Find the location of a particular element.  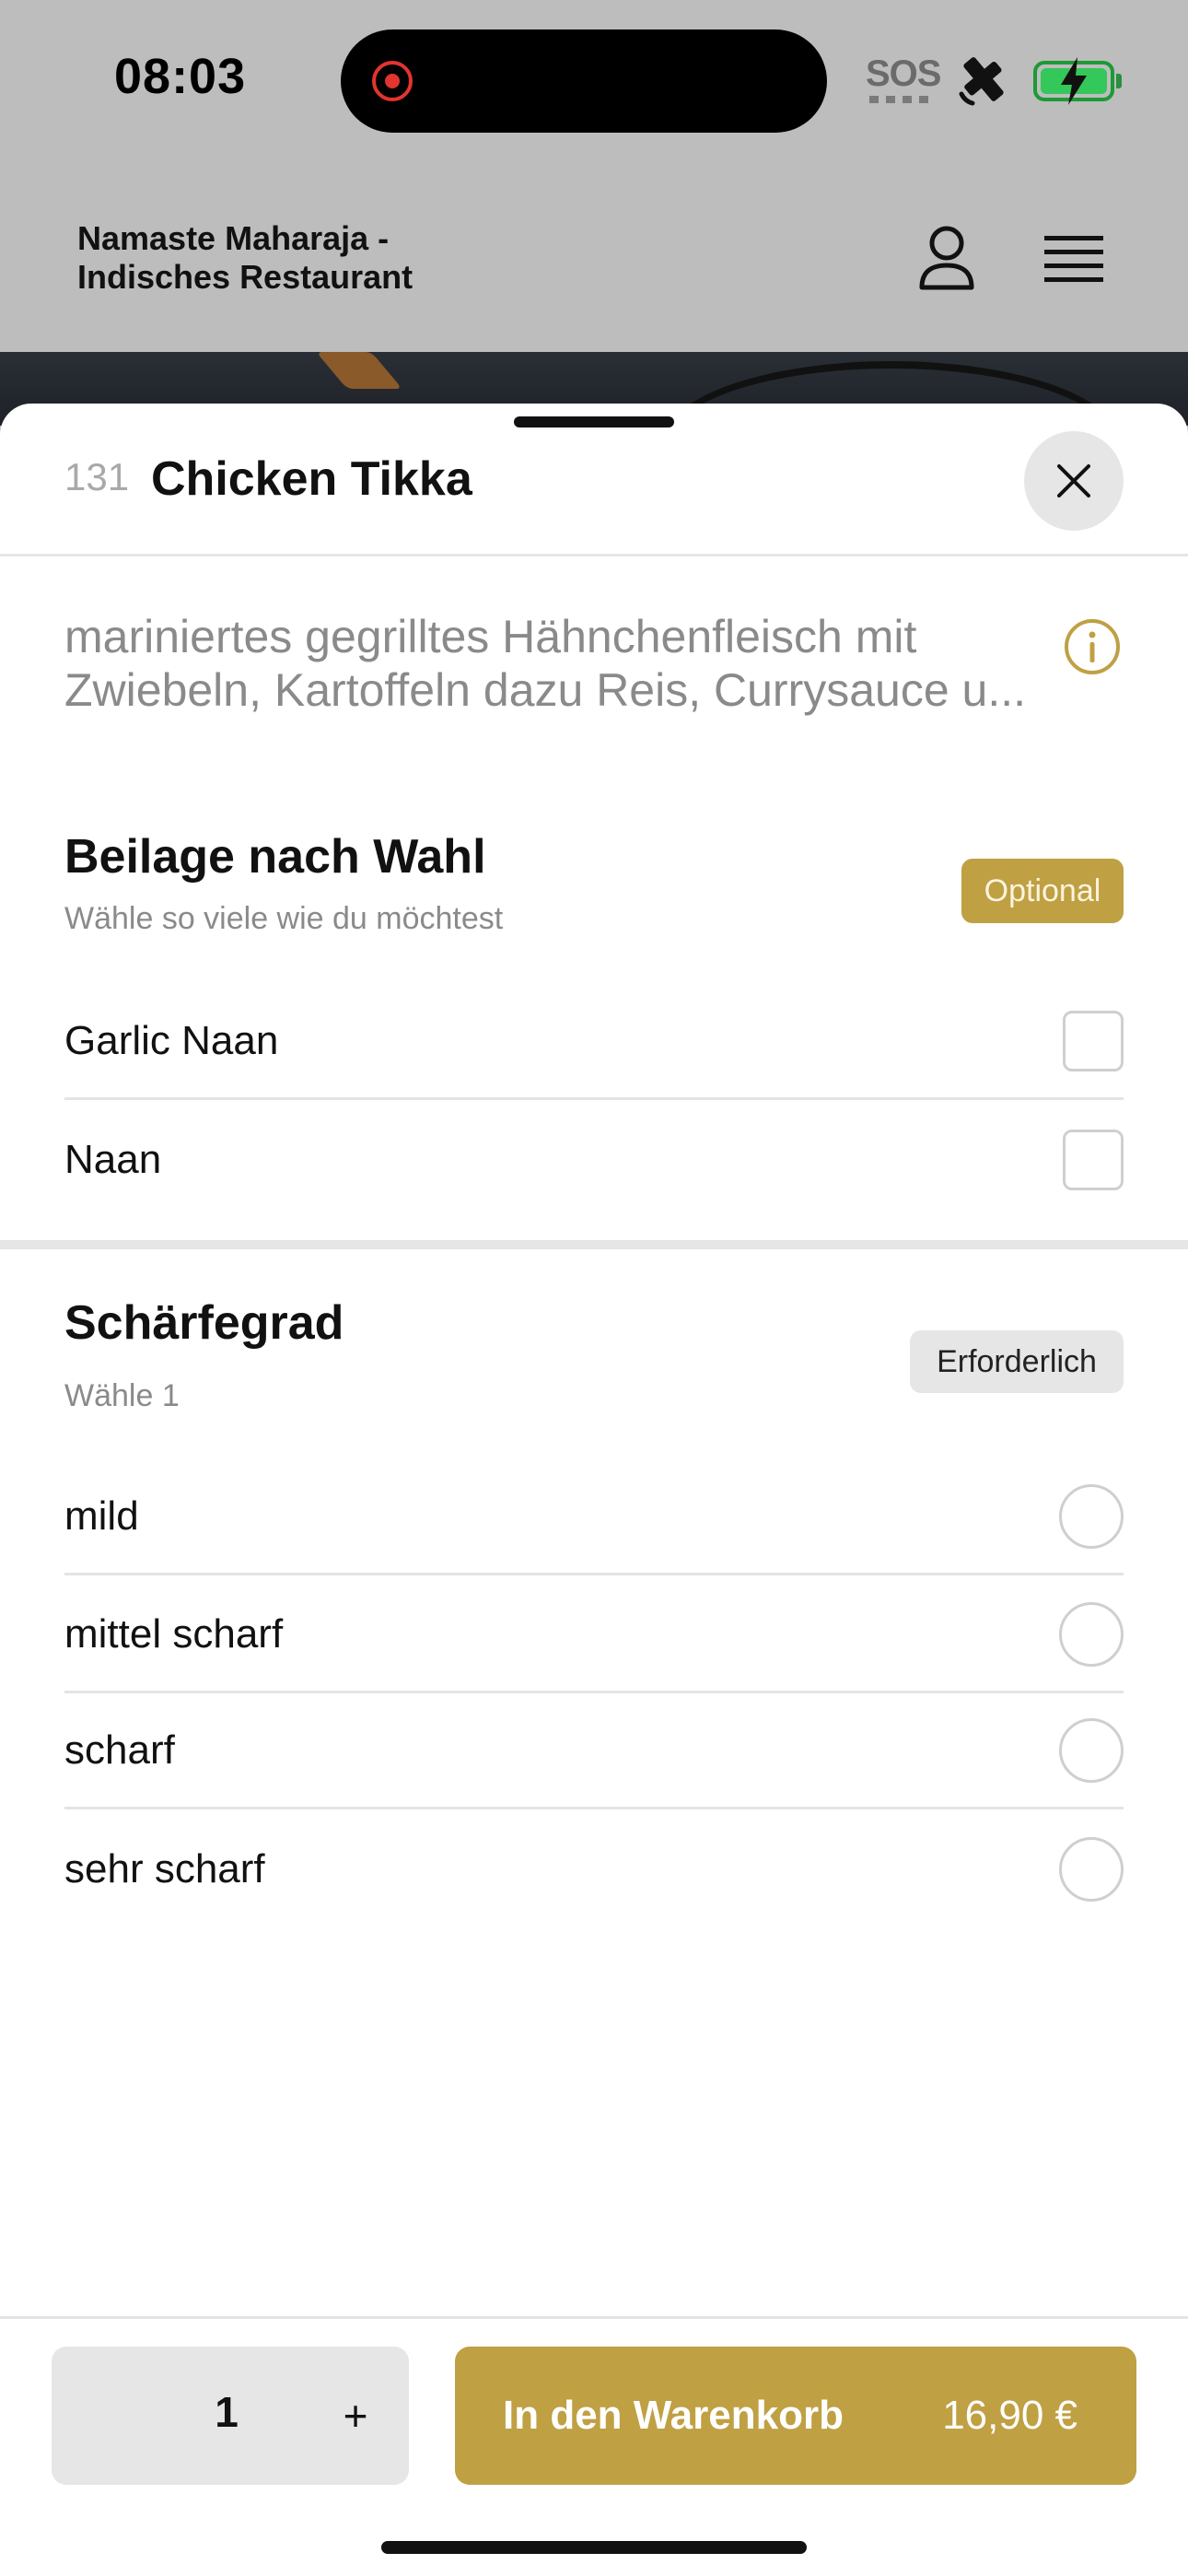

home-indicator is located at coordinates (594, 2547).